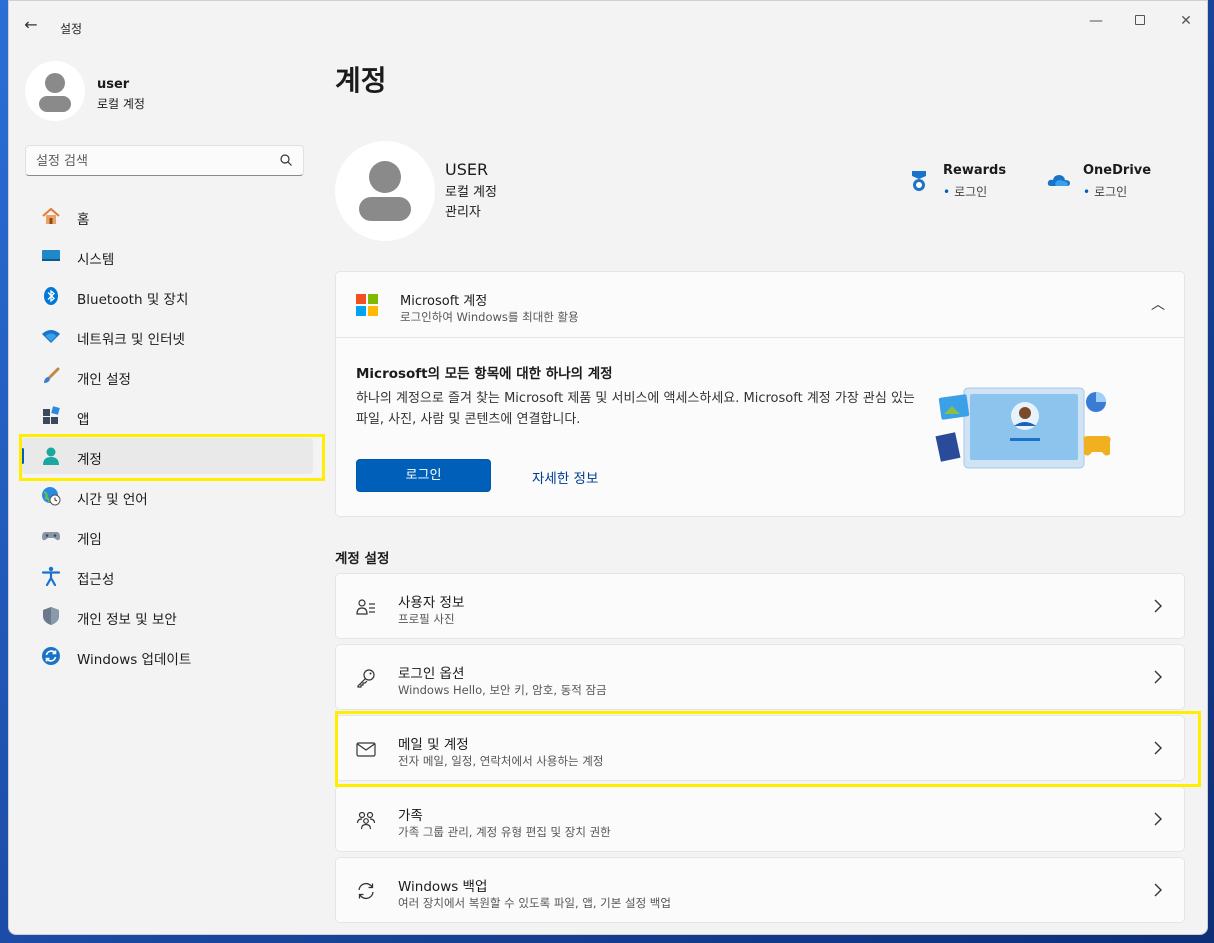 Image resolution: width=1214 pixels, height=943 pixels. Describe the element at coordinates (51, 336) in the screenshot. I see `wifi-icon` at that location.